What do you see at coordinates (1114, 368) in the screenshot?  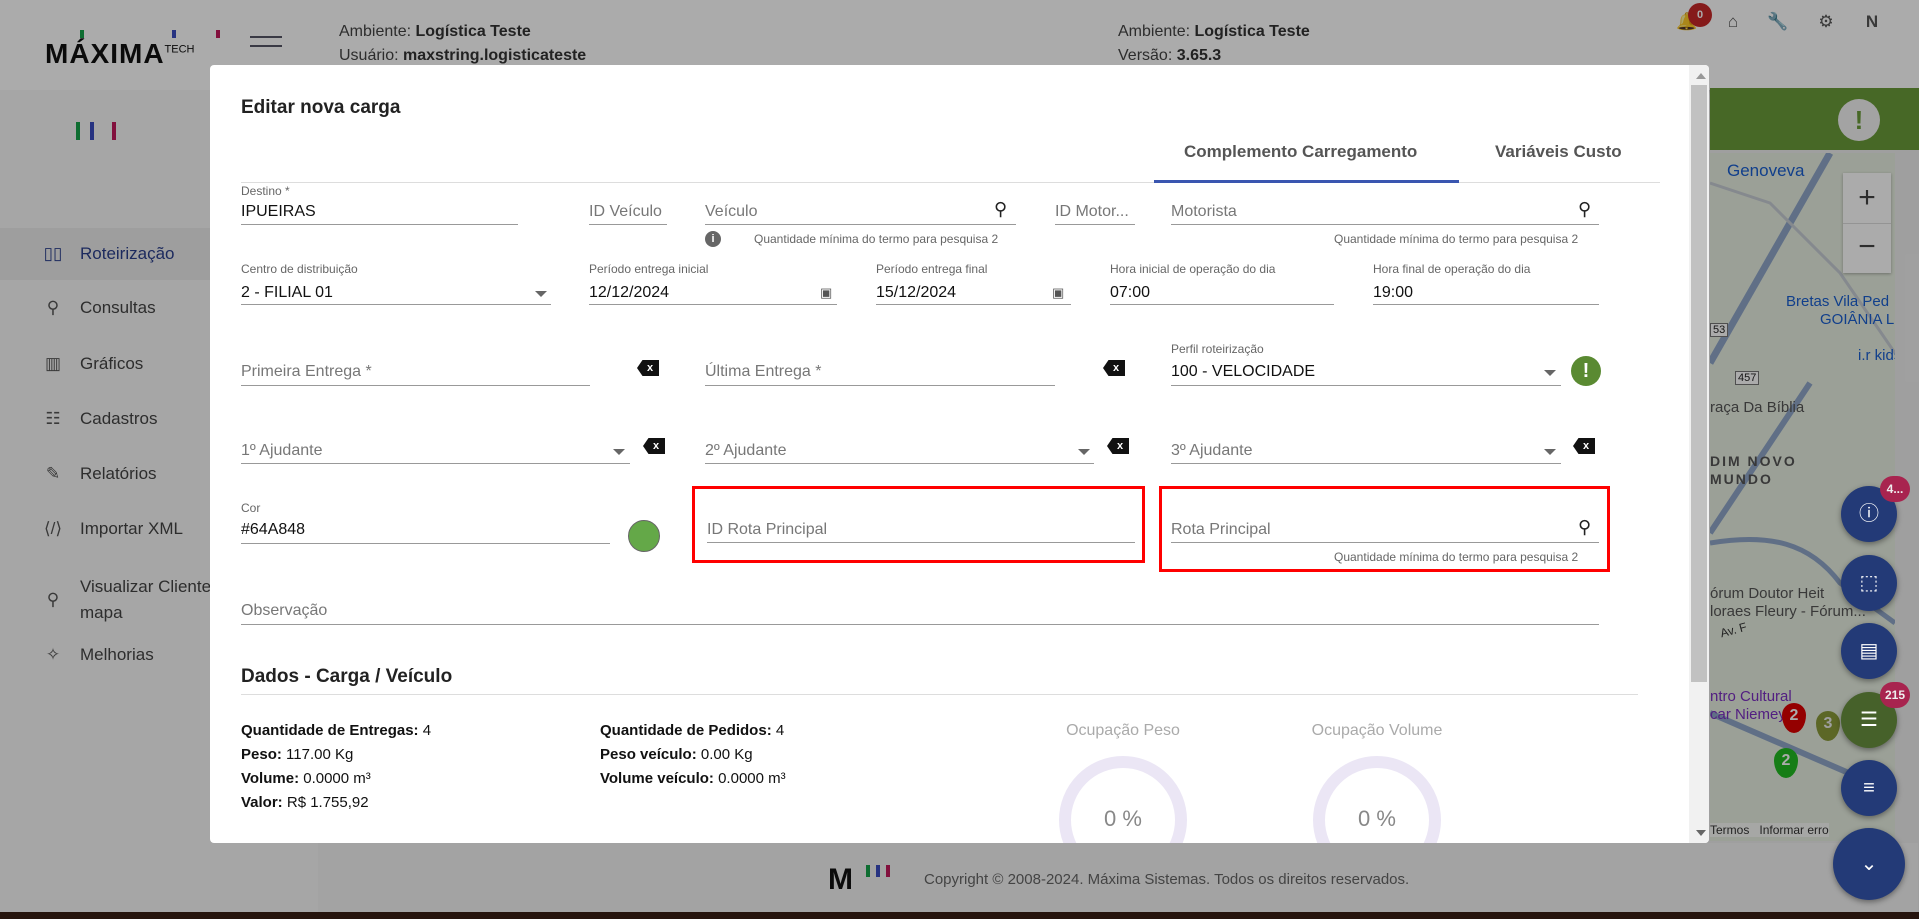 I see `clear-ultima-entrega-icon: x` at bounding box center [1114, 368].